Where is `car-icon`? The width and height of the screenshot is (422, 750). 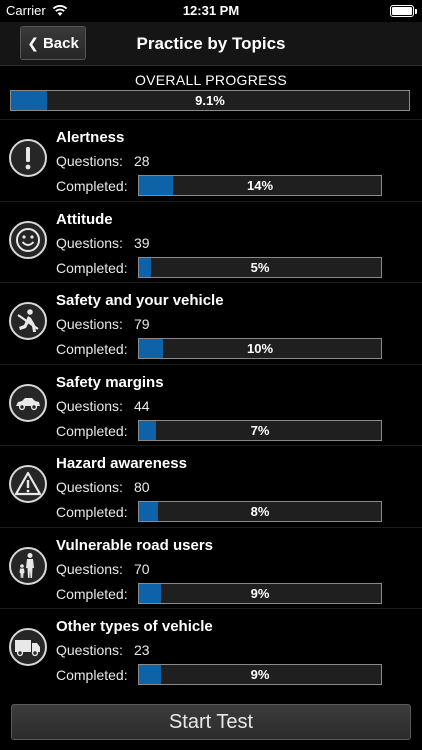 car-icon is located at coordinates (28, 402).